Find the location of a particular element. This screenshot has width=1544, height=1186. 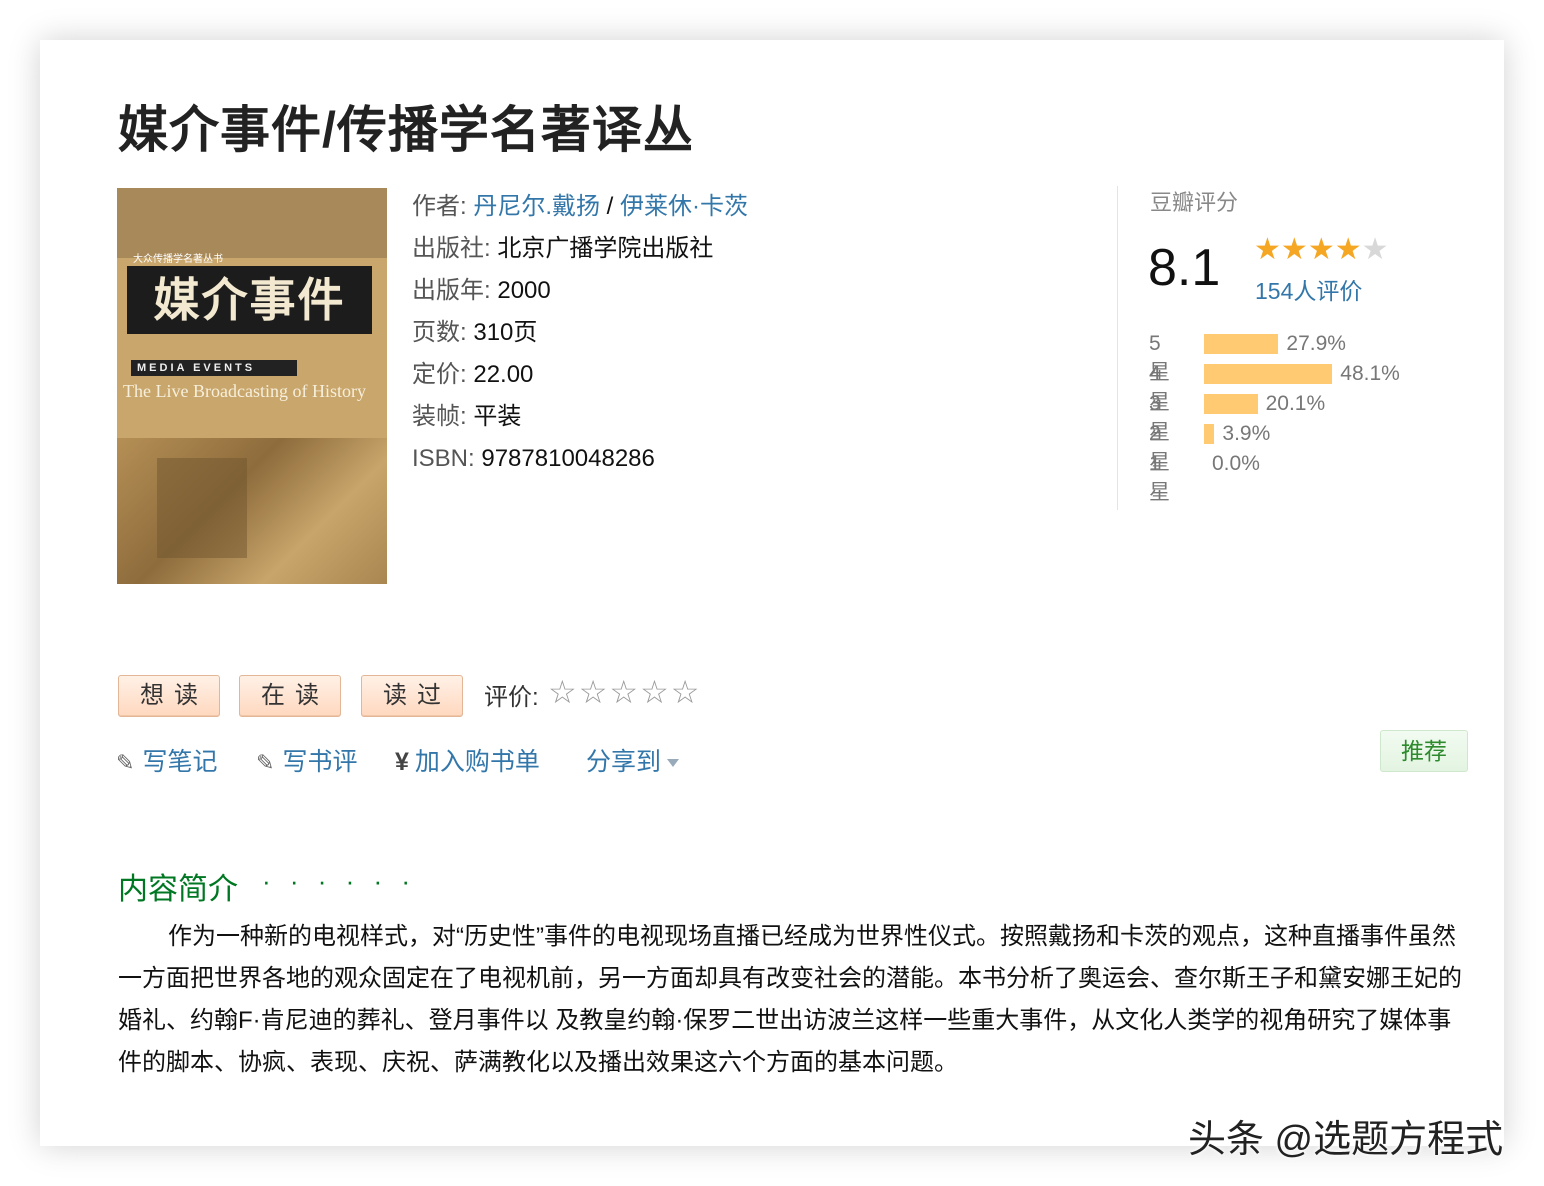

cover-photo-detail is located at coordinates (202, 508).